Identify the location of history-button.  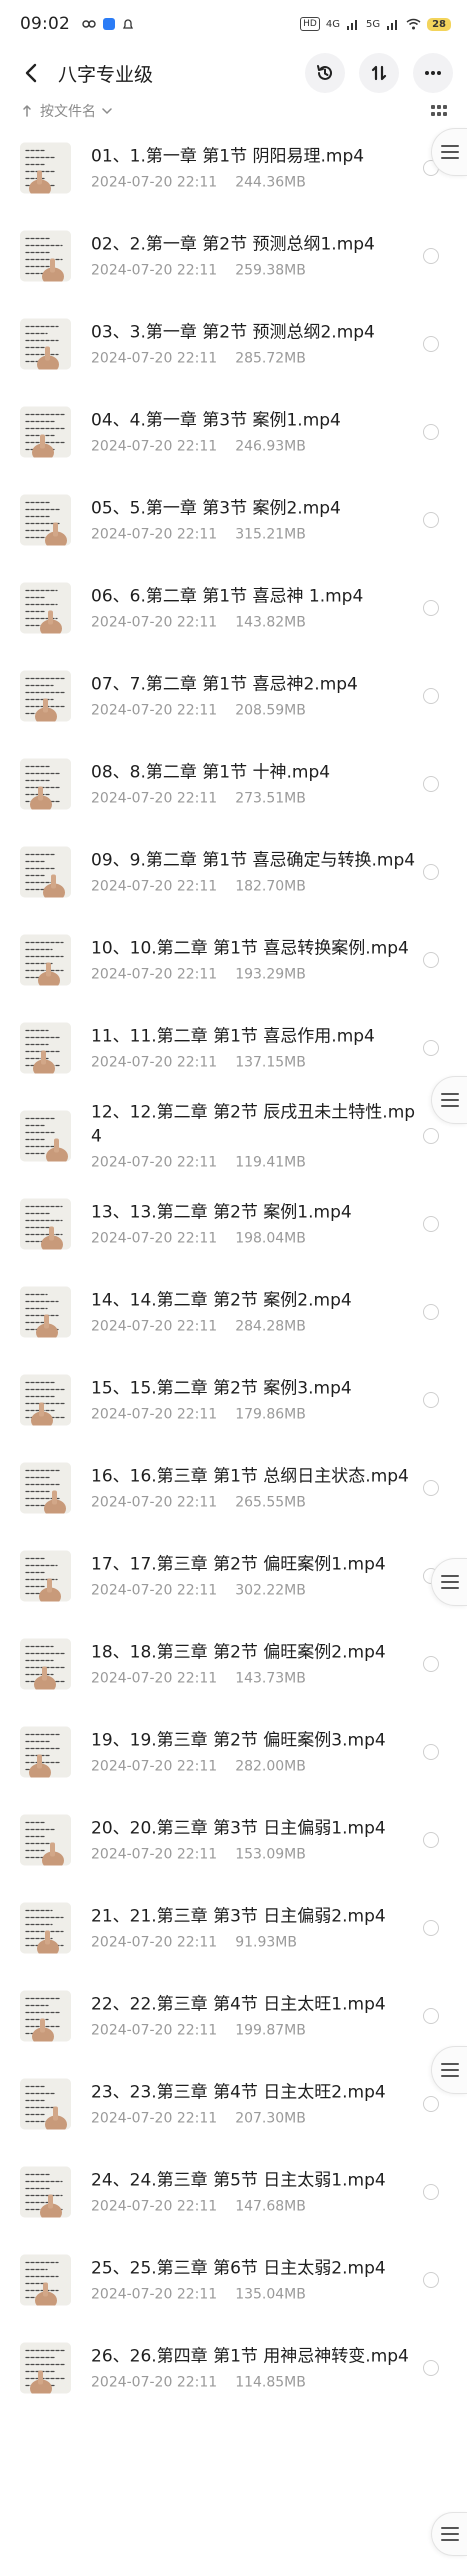
(325, 73).